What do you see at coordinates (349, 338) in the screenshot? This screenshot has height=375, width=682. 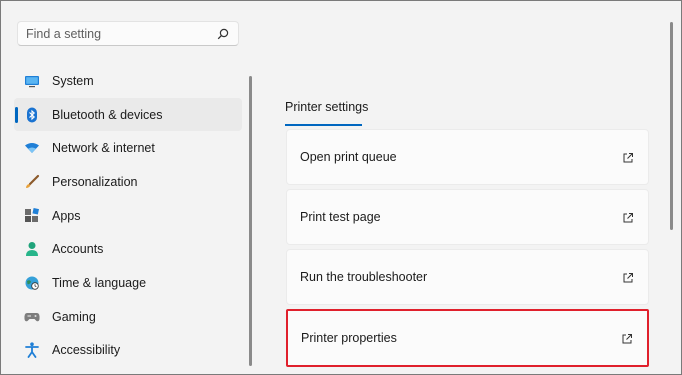 I see `card-label: Printer properties` at bounding box center [349, 338].